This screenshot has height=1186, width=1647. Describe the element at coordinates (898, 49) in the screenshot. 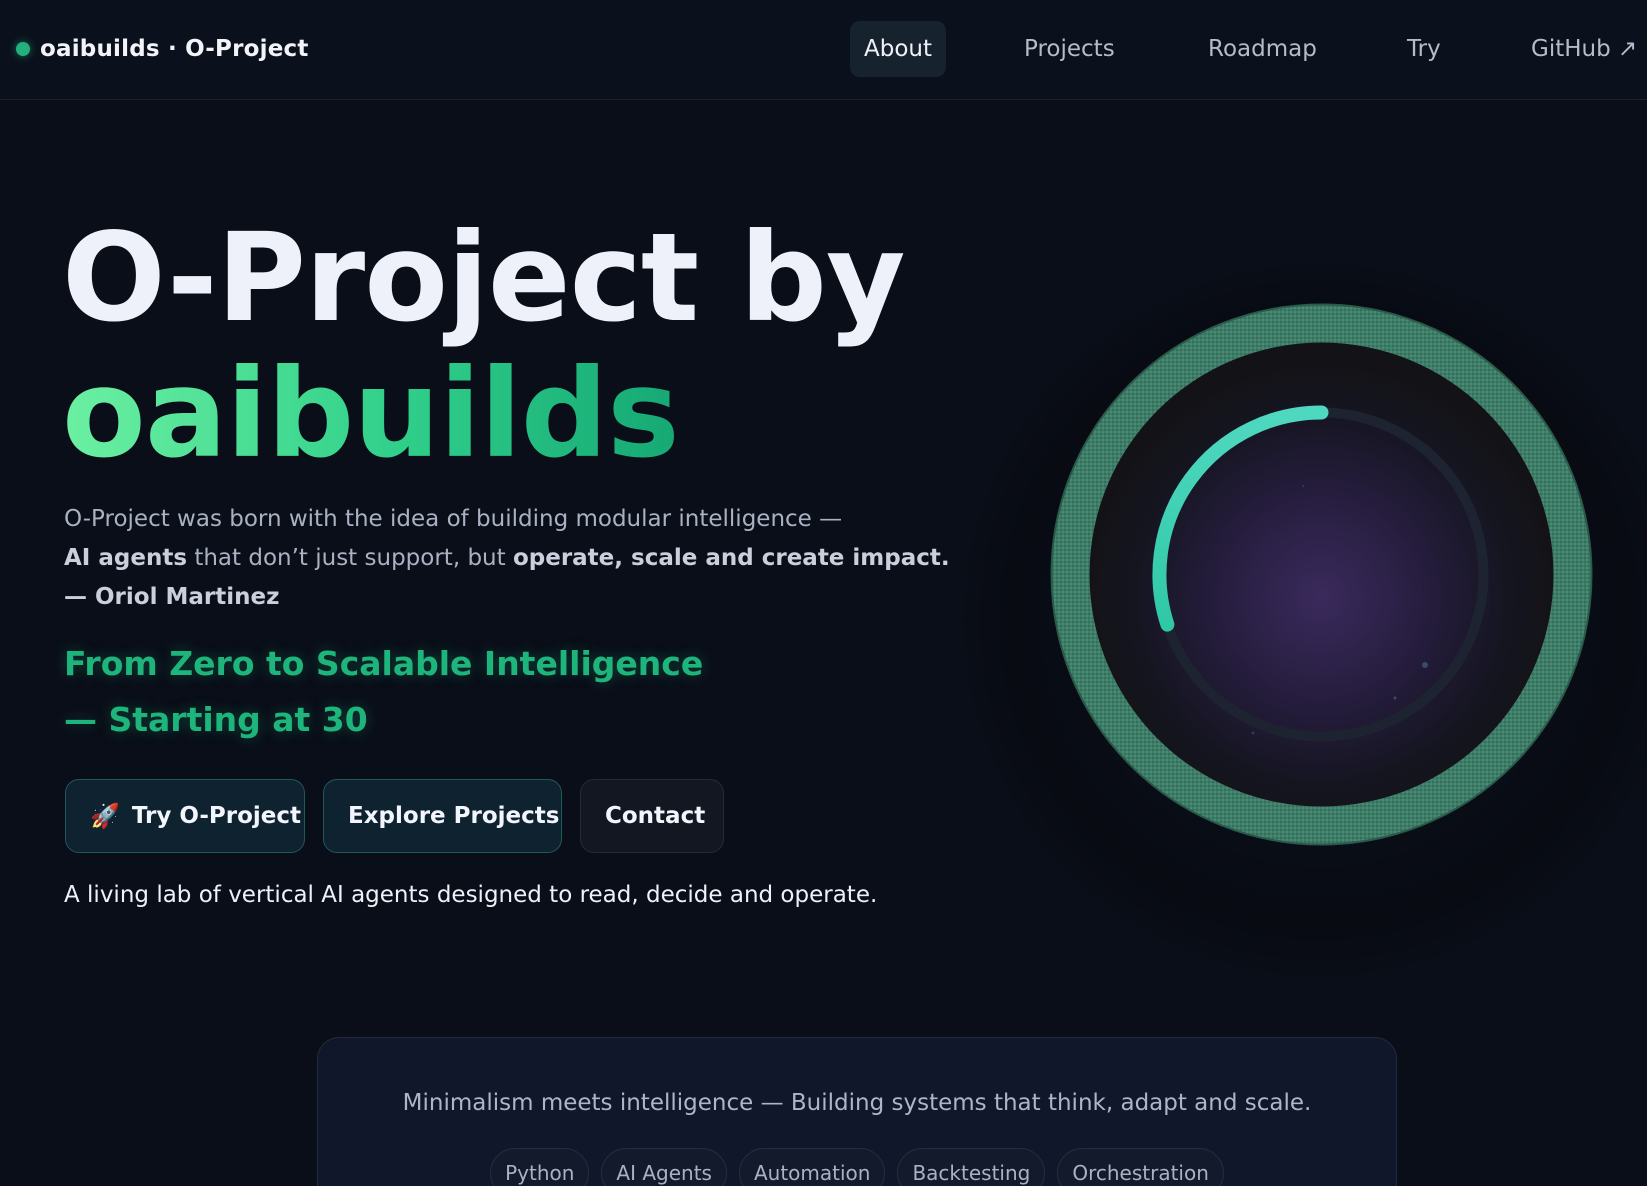

I see `nav-link-about: About` at that location.